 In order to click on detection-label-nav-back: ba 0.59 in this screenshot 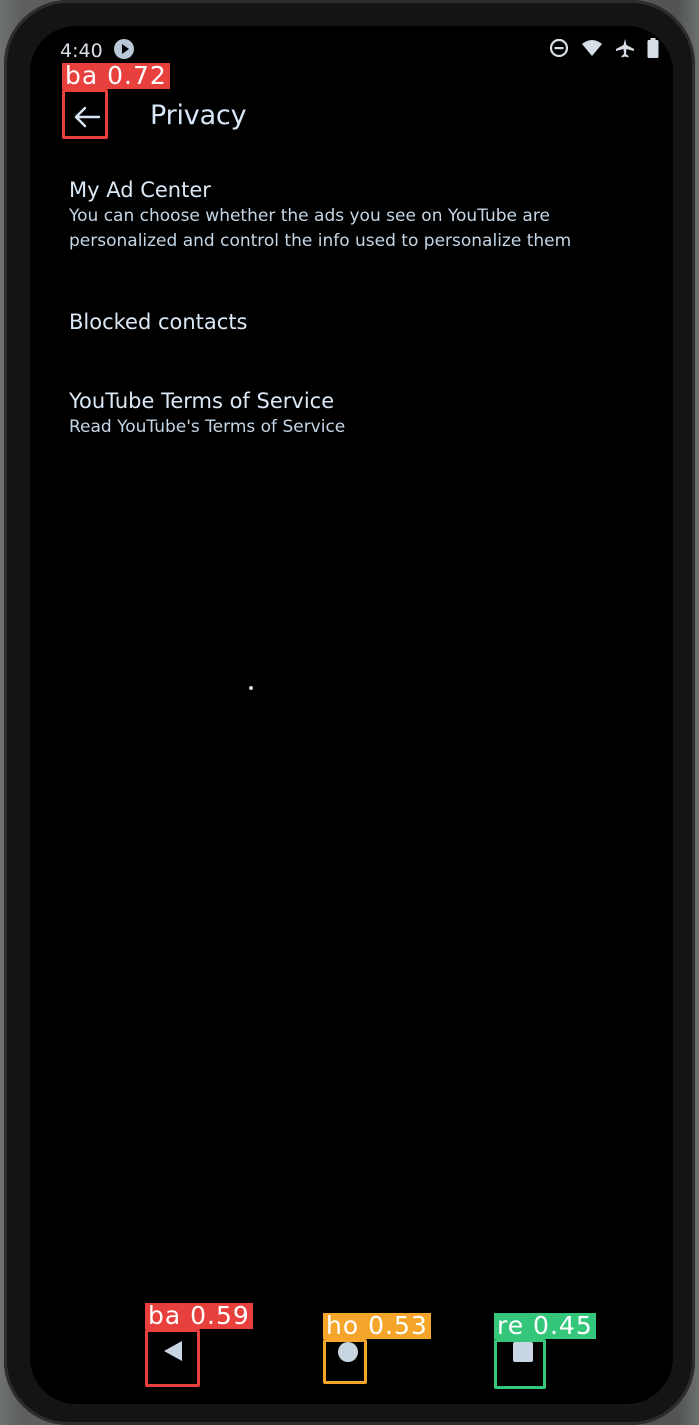, I will do `click(199, 1316)`.